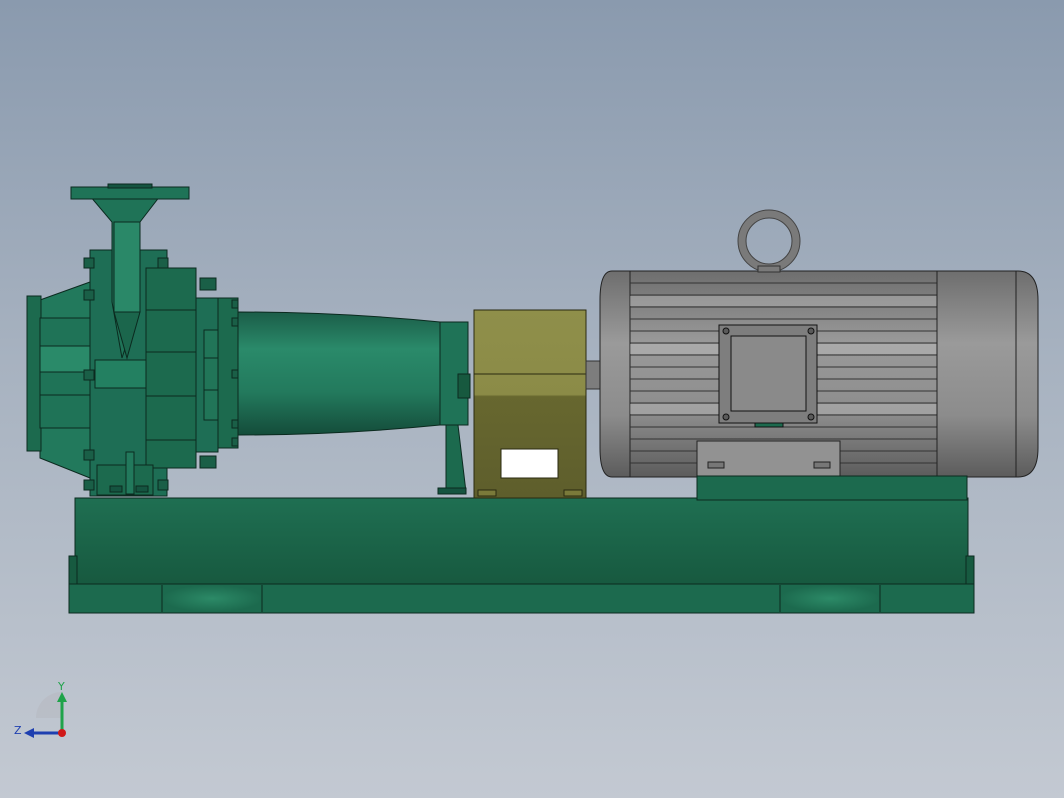 This screenshot has width=1064, height=798. Describe the element at coordinates (354, 403) in the screenshot. I see `bearing-housing` at that location.